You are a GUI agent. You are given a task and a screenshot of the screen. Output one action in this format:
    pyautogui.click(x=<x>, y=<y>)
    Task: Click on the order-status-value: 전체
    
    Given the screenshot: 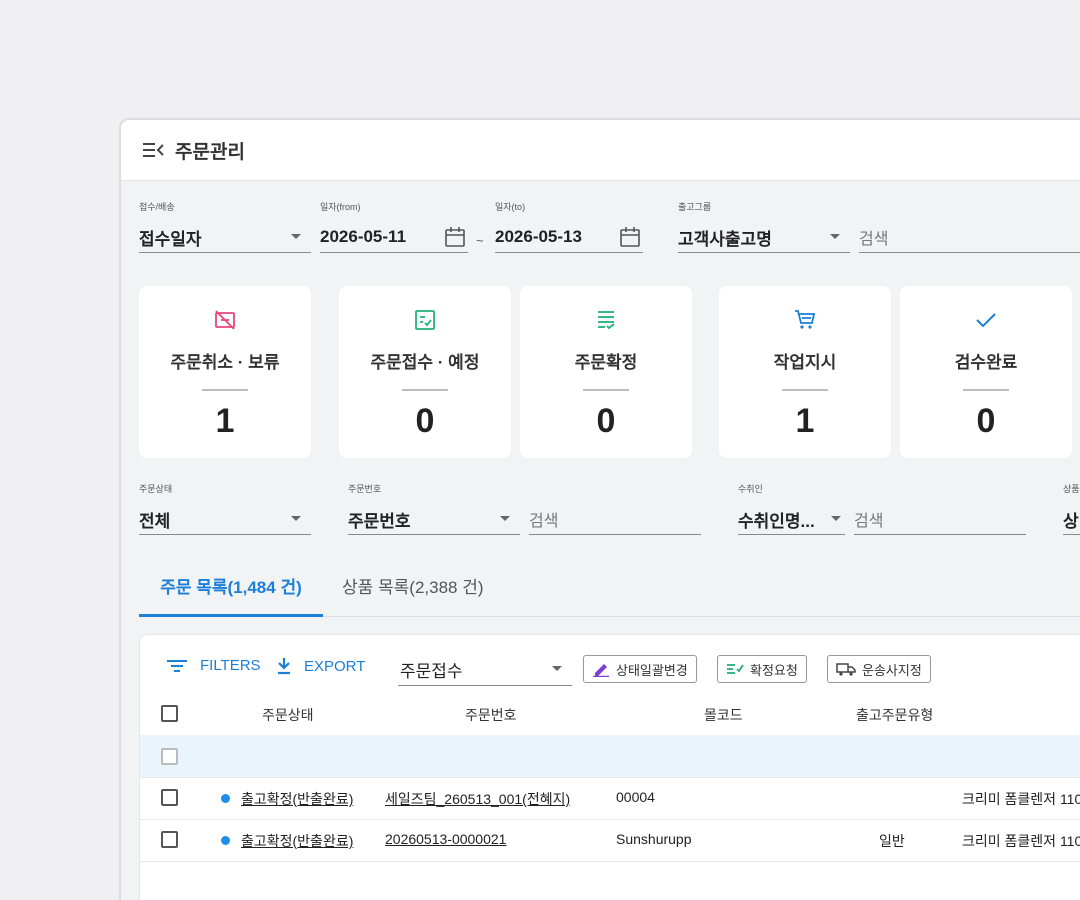 What is the action you would take?
    pyautogui.click(x=155, y=521)
    